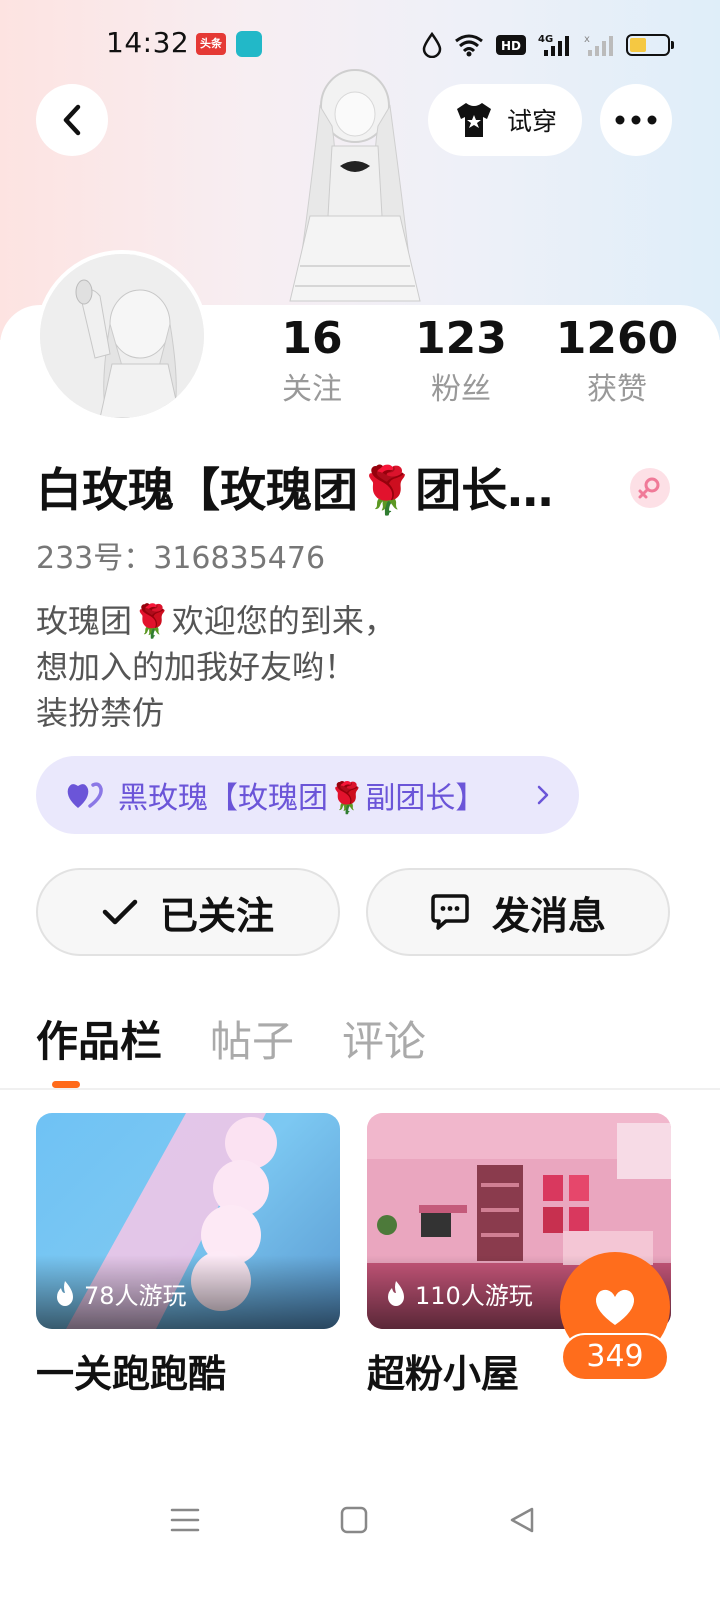 The image size is (720, 1600). I want to click on user-id: 233号：316835476, so click(181, 558).